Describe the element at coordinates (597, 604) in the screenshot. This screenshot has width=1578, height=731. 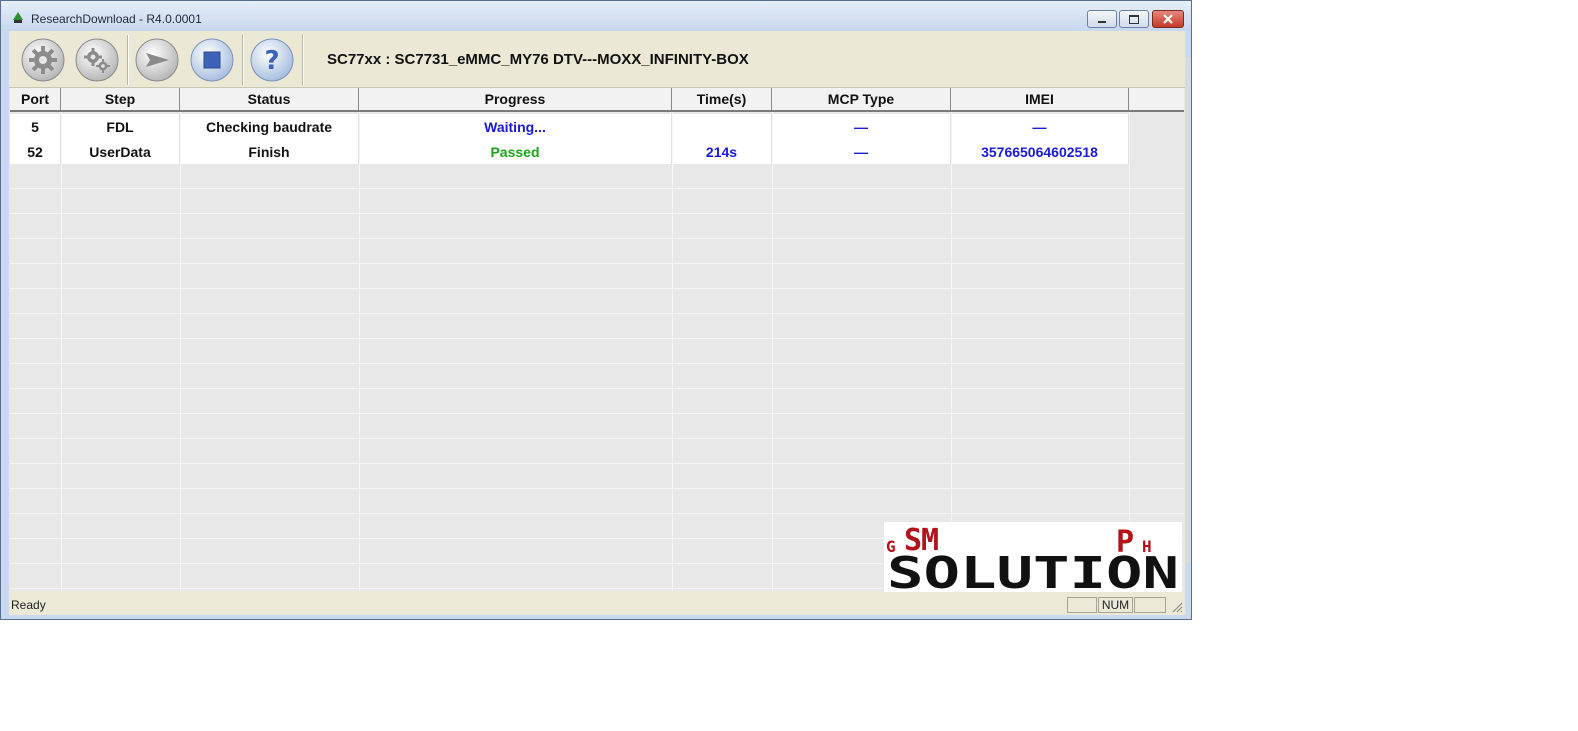
I see `status-bar: Ready NUM` at that location.